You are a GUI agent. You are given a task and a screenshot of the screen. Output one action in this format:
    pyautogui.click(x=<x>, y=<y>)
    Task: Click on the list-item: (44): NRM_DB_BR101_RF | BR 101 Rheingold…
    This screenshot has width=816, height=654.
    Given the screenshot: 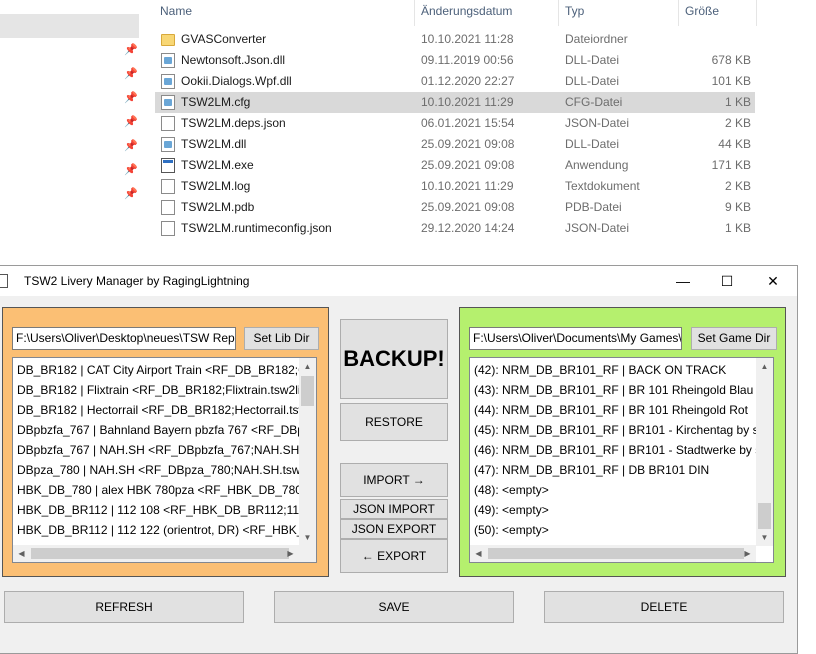 What is the action you would take?
    pyautogui.click(x=611, y=410)
    